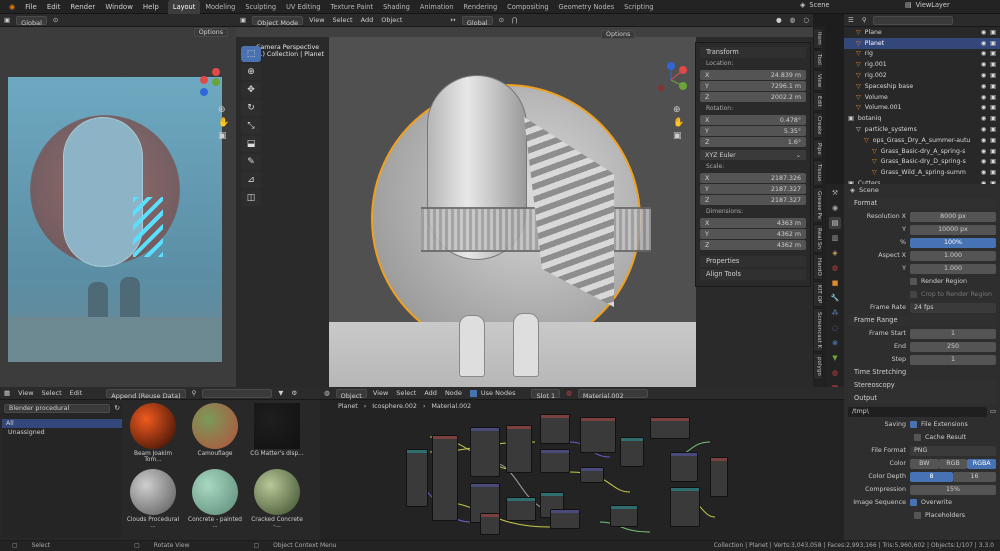 This screenshot has height=551, width=1000. I want to click on properties-section: Properties, so click(753, 261).